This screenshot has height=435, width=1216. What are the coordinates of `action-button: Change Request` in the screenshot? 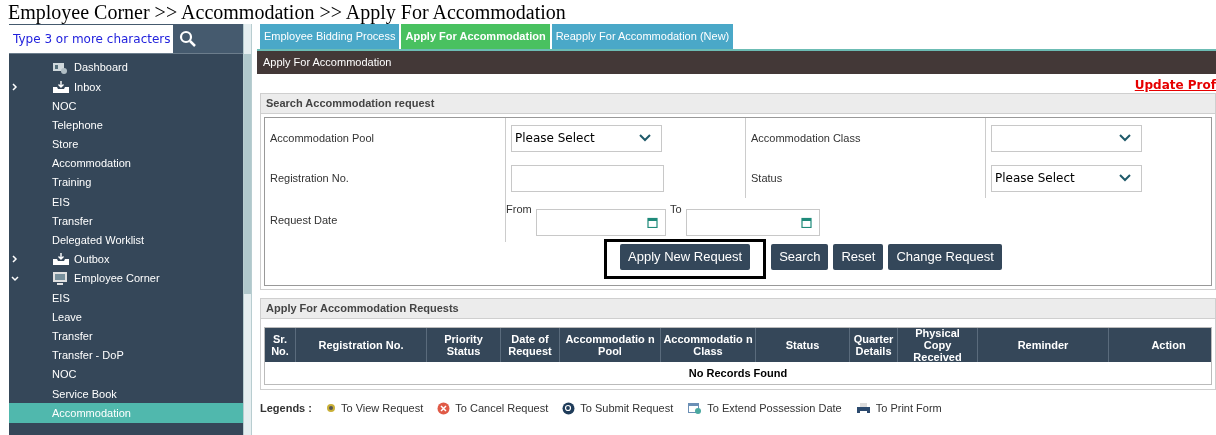 It's located at (945, 257).